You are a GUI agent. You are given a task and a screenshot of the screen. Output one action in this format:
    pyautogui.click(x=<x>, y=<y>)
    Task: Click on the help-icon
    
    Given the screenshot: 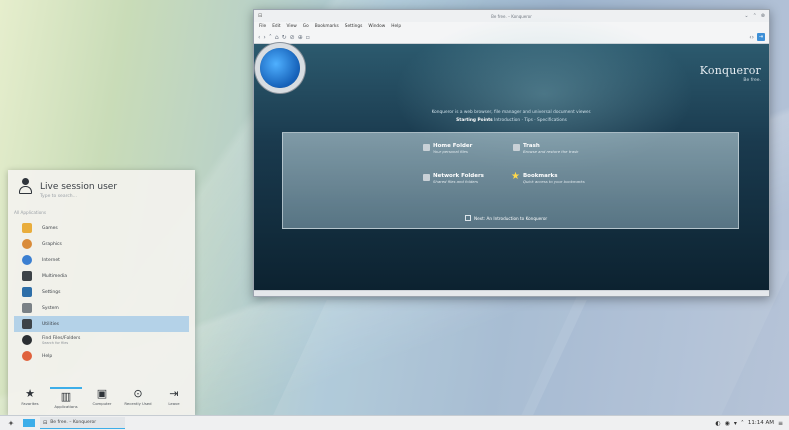 What is the action you would take?
    pyautogui.click(x=27, y=356)
    